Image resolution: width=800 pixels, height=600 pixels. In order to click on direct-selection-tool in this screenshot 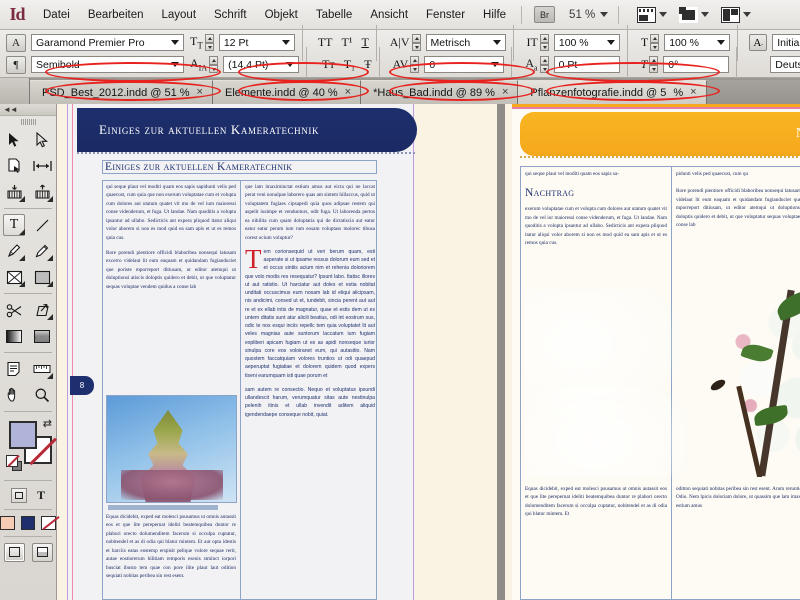, I will do `click(42, 140)`.